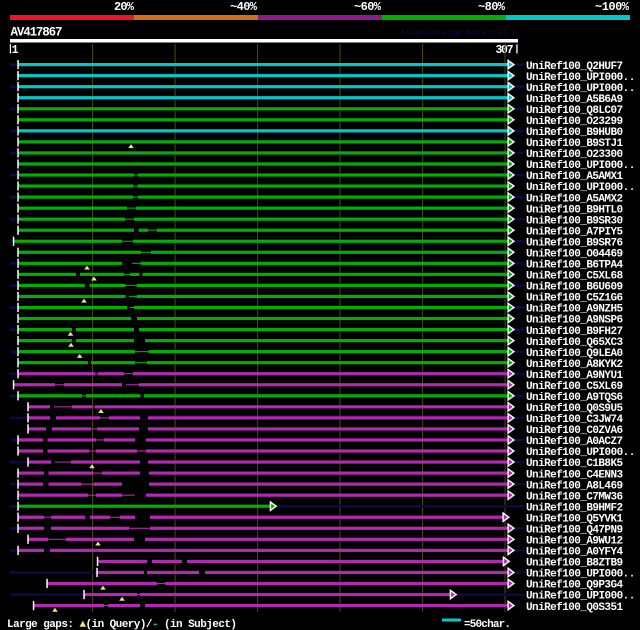 The width and height of the screenshot is (640, 630). Describe the element at coordinates (368, 7) in the screenshot. I see `svg-text: ~60%` at that location.